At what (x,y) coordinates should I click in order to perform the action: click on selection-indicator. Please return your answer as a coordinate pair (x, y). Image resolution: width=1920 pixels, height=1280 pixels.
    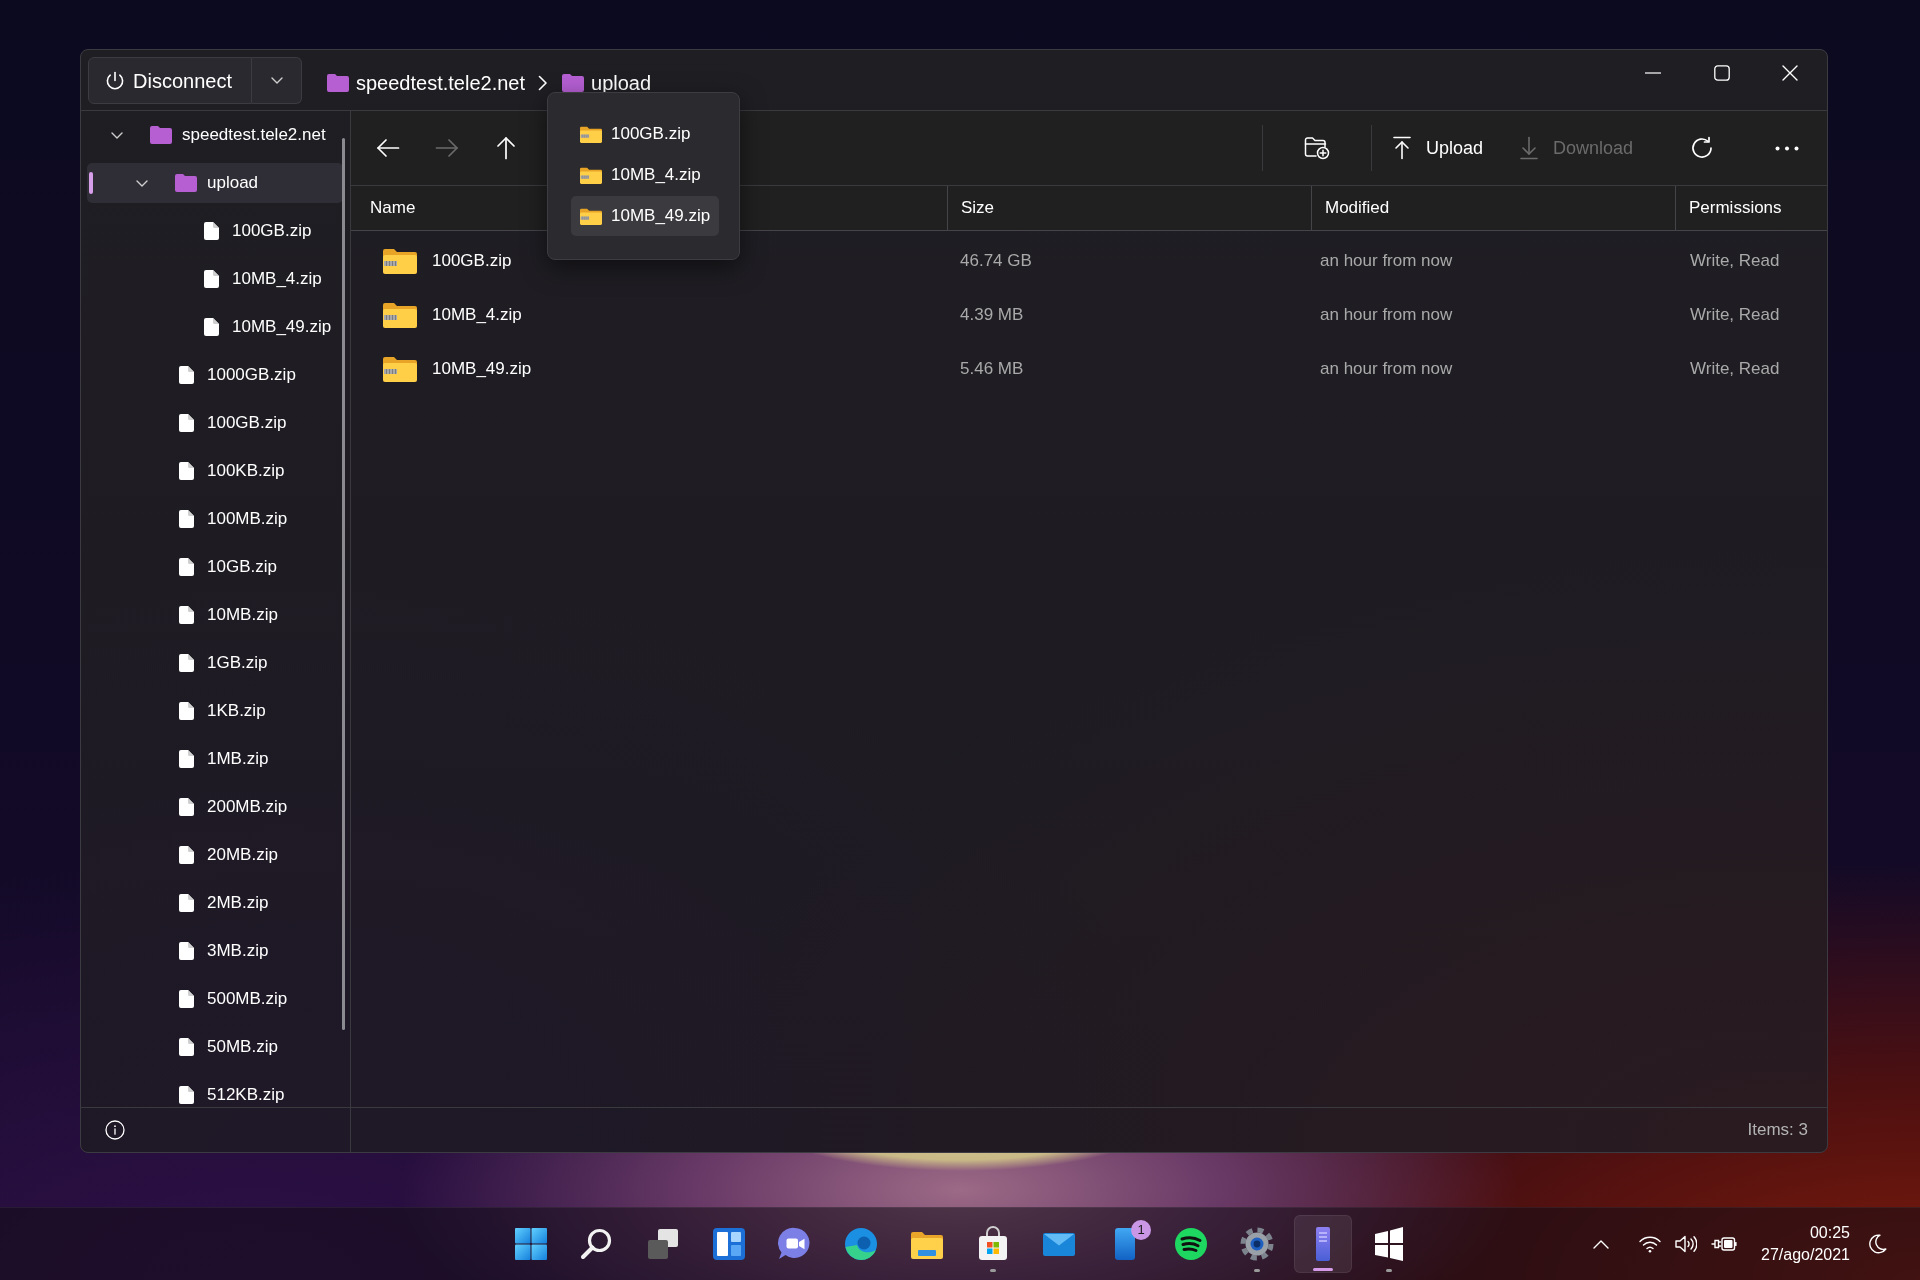
    Looking at the image, I should click on (91, 183).